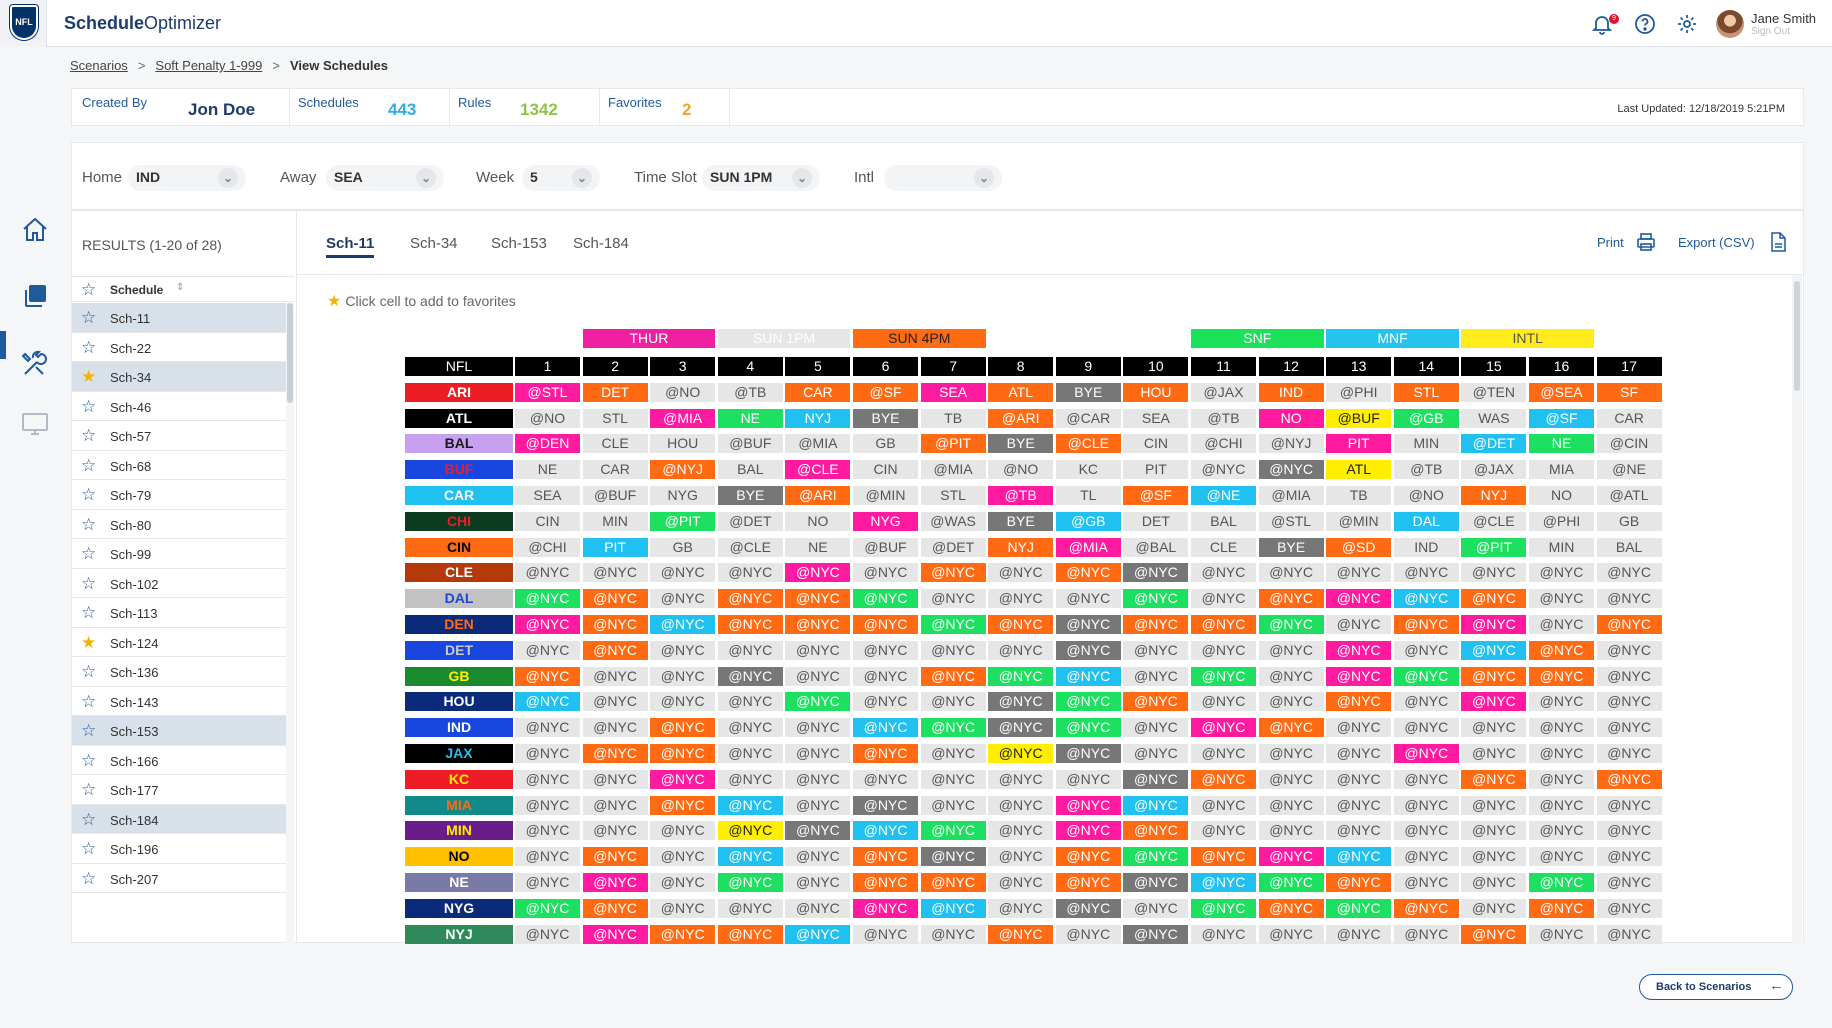 Image resolution: width=1832 pixels, height=1028 pixels. Describe the element at coordinates (179, 524) in the screenshot. I see `result-row: ☆ Sch-80` at that location.